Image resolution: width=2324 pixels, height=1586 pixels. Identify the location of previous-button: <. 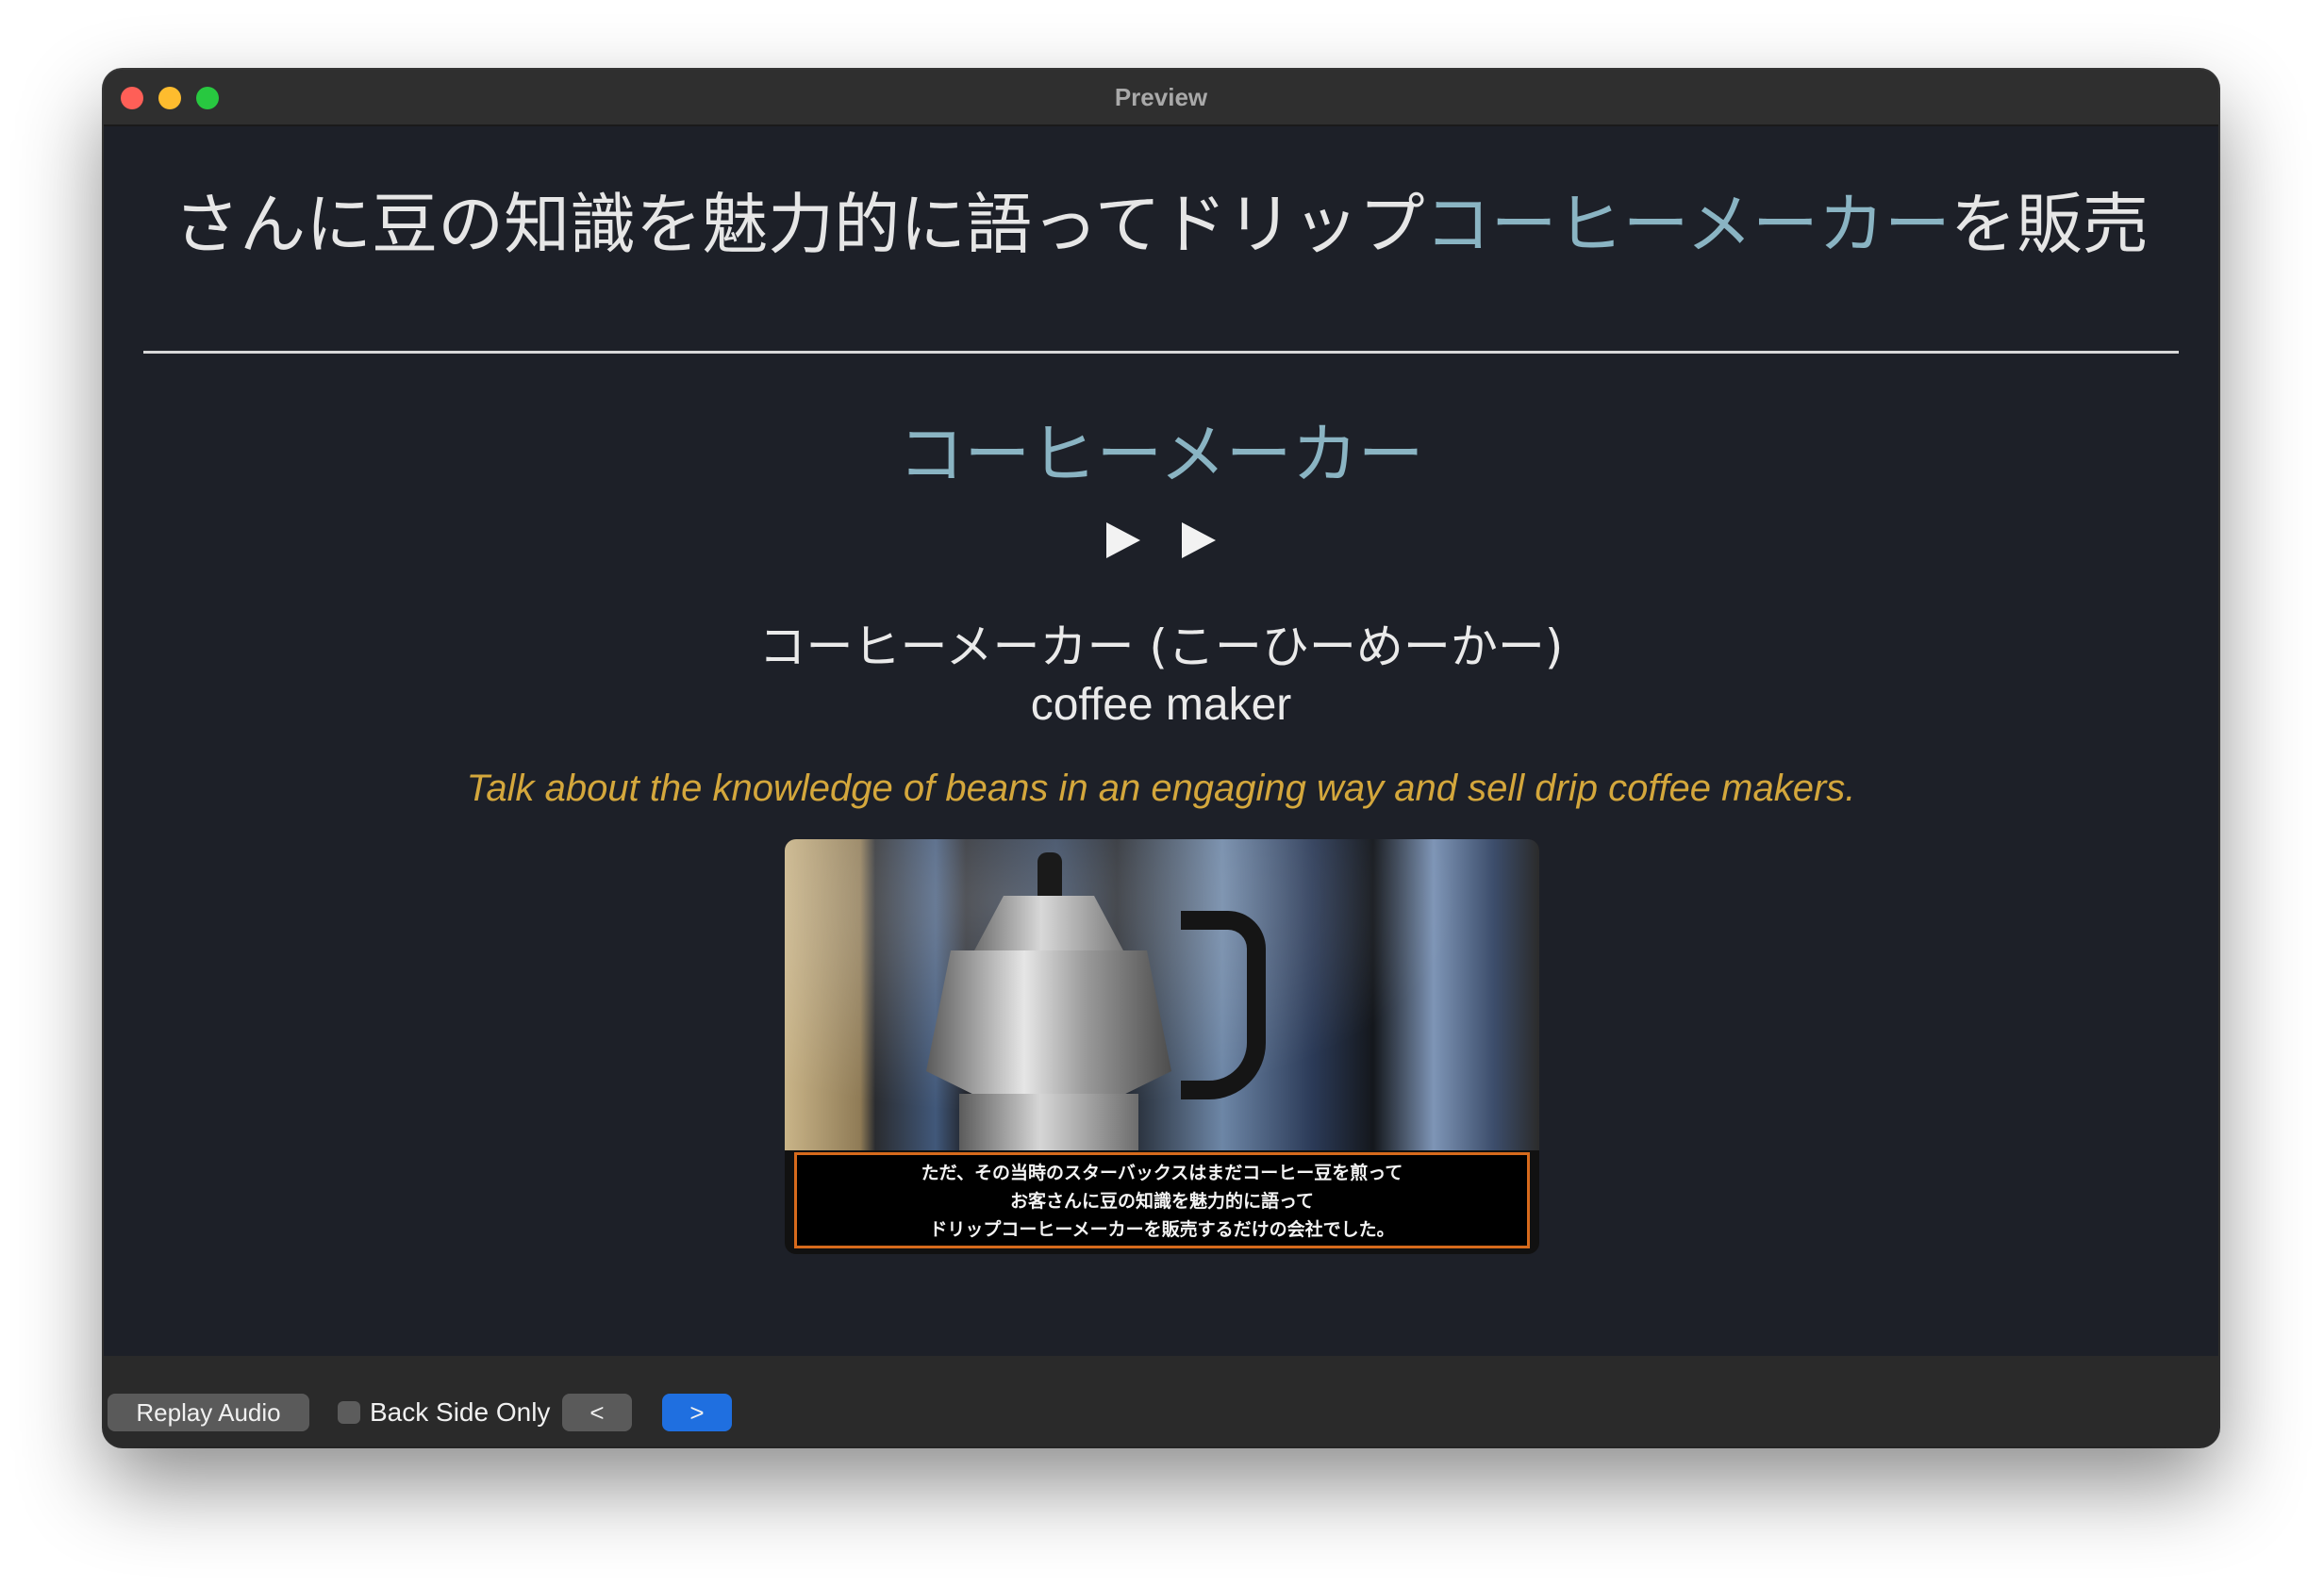
(597, 1412).